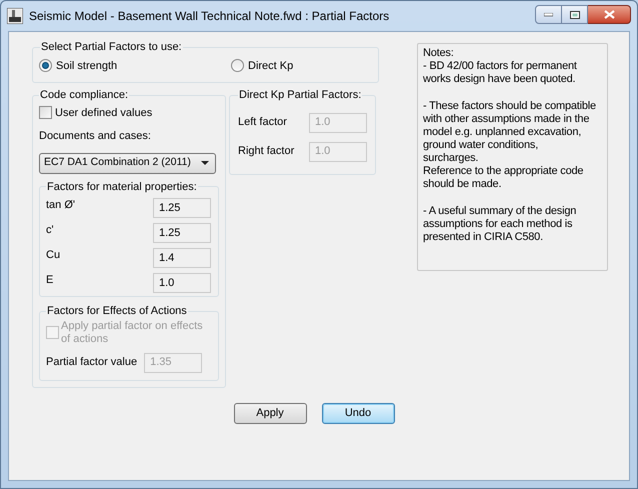 The image size is (638, 489). I want to click on field-label: tan Ø', so click(61, 205).